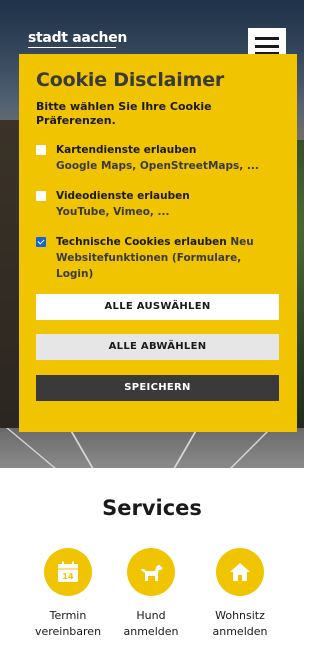 The width and height of the screenshot is (320, 660). What do you see at coordinates (68, 576) in the screenshot?
I see `calendar-day: 14` at bounding box center [68, 576].